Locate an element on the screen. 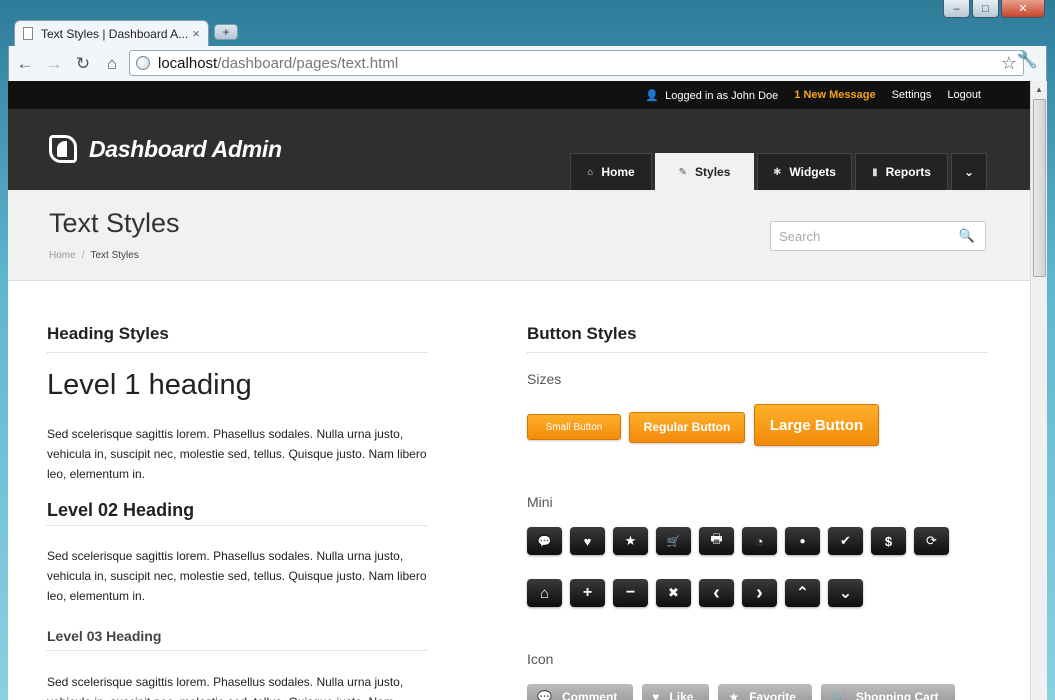  dollar-icon: $ is located at coordinates (888, 541).